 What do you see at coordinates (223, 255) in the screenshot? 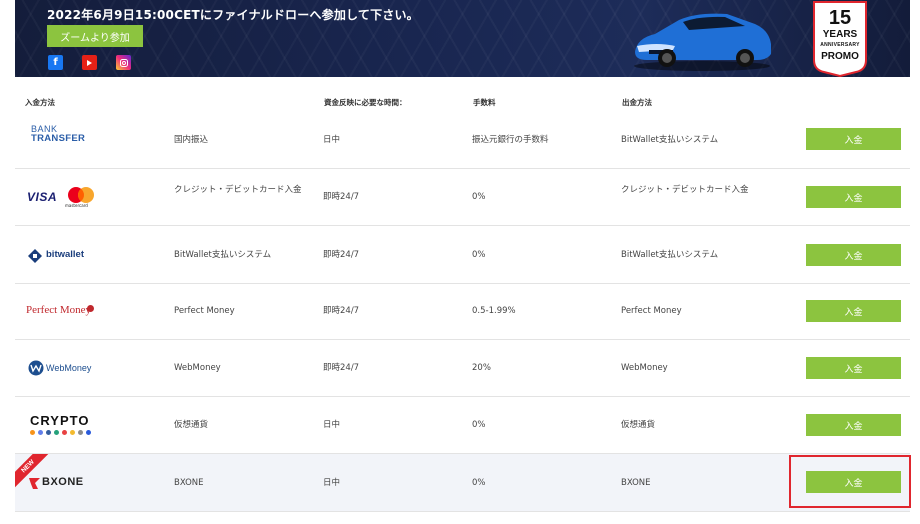
I see `method-name: BitWallet支払いシステム` at bounding box center [223, 255].